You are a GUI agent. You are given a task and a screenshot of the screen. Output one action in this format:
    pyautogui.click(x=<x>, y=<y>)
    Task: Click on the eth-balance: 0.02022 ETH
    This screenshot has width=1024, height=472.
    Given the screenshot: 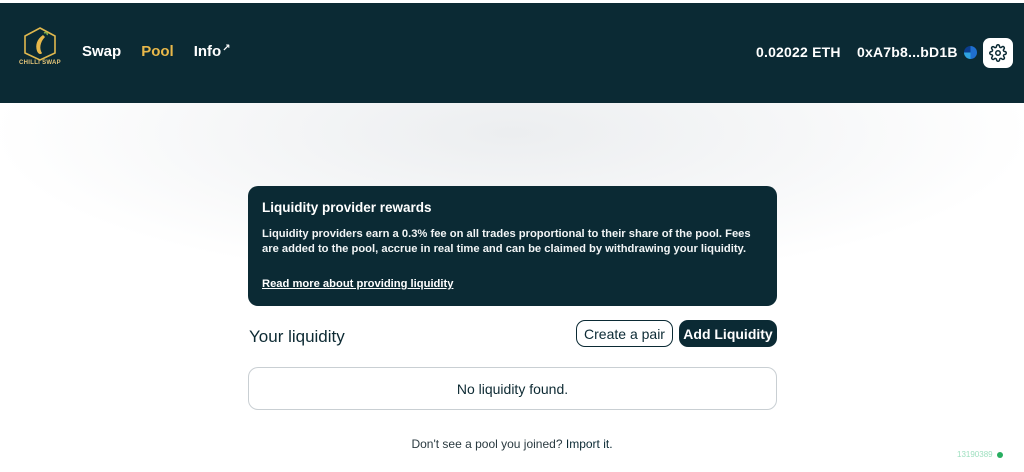 What is the action you would take?
    pyautogui.click(x=798, y=52)
    